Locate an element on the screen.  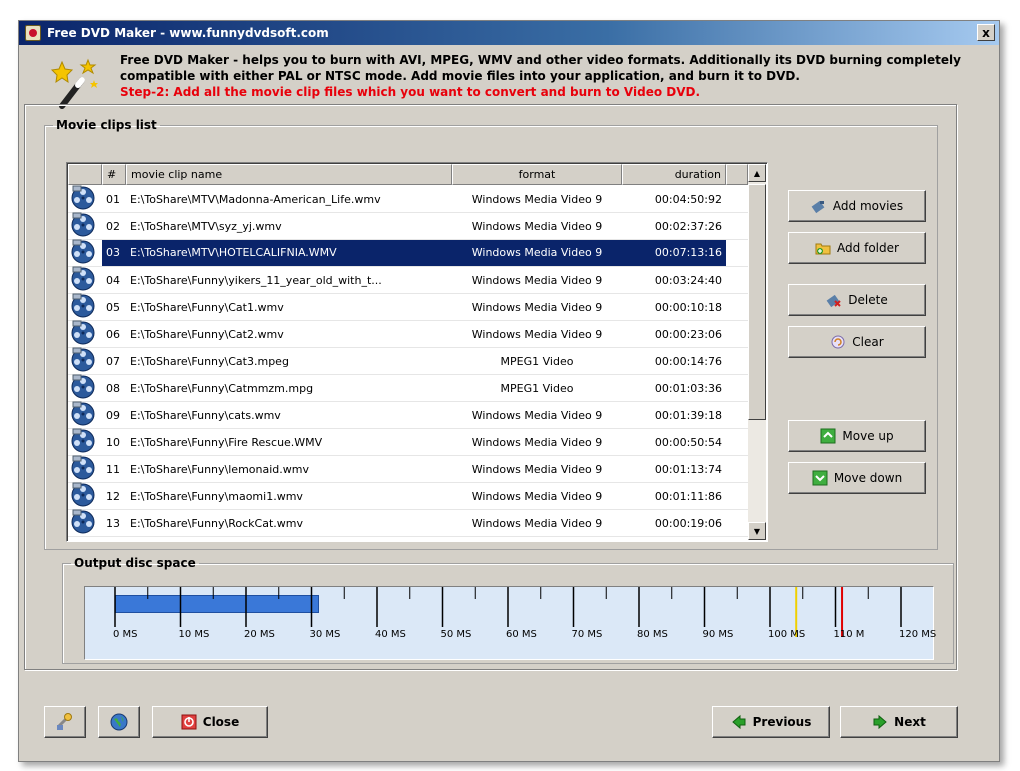
list-scrollbar: ▲ ▼ is located at coordinates (757, 352).